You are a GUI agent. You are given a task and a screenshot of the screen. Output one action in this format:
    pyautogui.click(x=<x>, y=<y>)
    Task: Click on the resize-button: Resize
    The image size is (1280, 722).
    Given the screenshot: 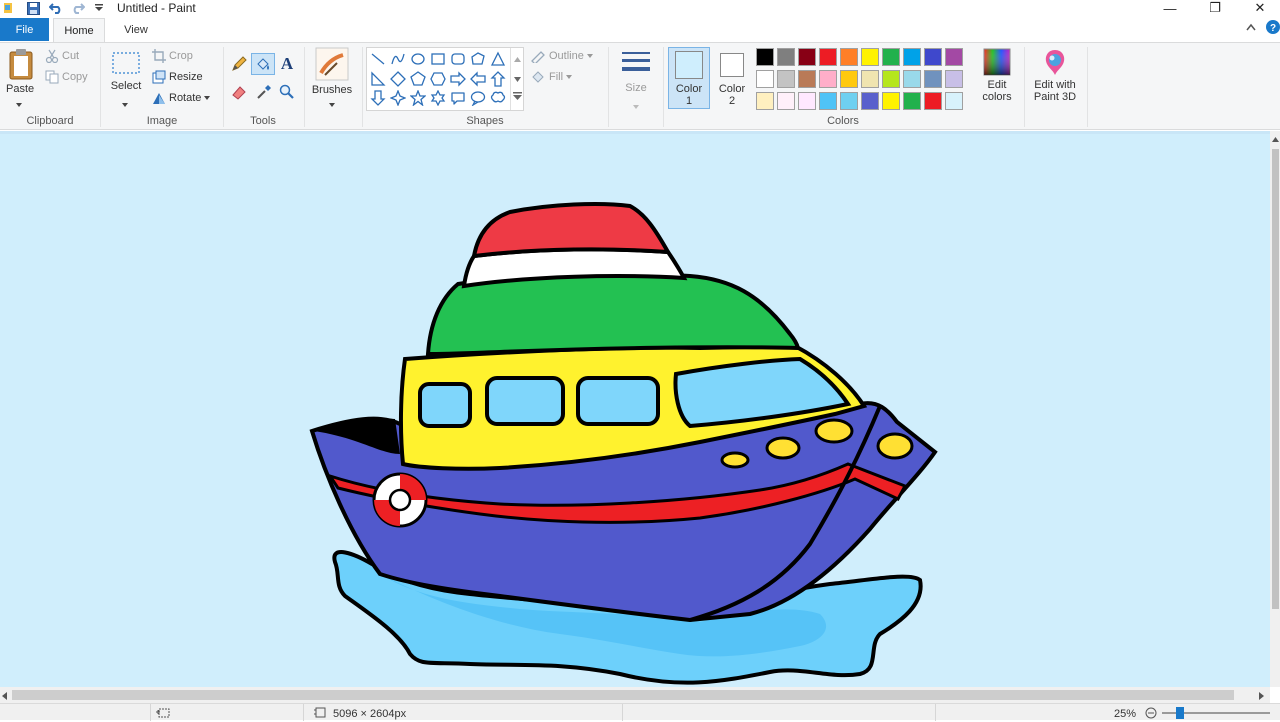 What is the action you would take?
    pyautogui.click(x=177, y=77)
    